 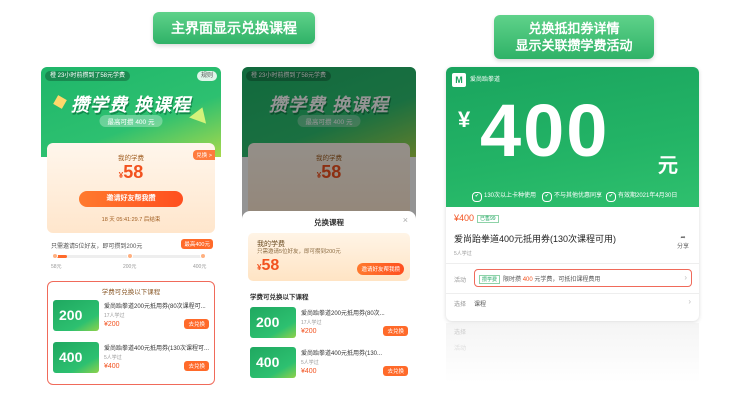 I want to click on list-item: 200 爱尚跆拳道200元抵用券(80次... 17人学过 ¥200 去兑换, so click(x=330, y=323).